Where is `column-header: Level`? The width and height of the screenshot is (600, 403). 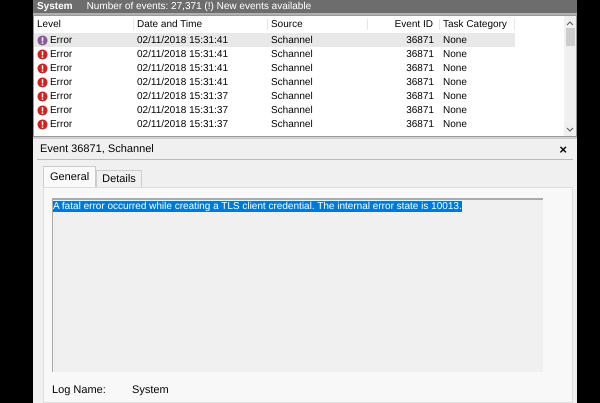 column-header: Level is located at coordinates (84, 24).